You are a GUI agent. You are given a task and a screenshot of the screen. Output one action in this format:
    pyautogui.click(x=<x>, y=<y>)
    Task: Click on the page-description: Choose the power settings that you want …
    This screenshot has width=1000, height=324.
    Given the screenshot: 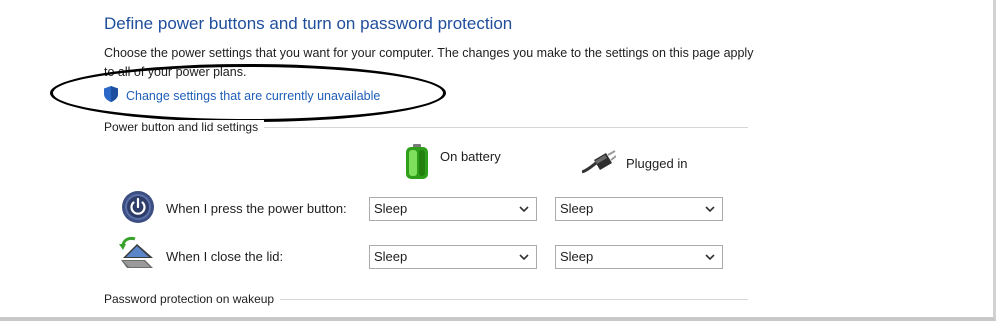 What is the action you would take?
    pyautogui.click(x=429, y=62)
    